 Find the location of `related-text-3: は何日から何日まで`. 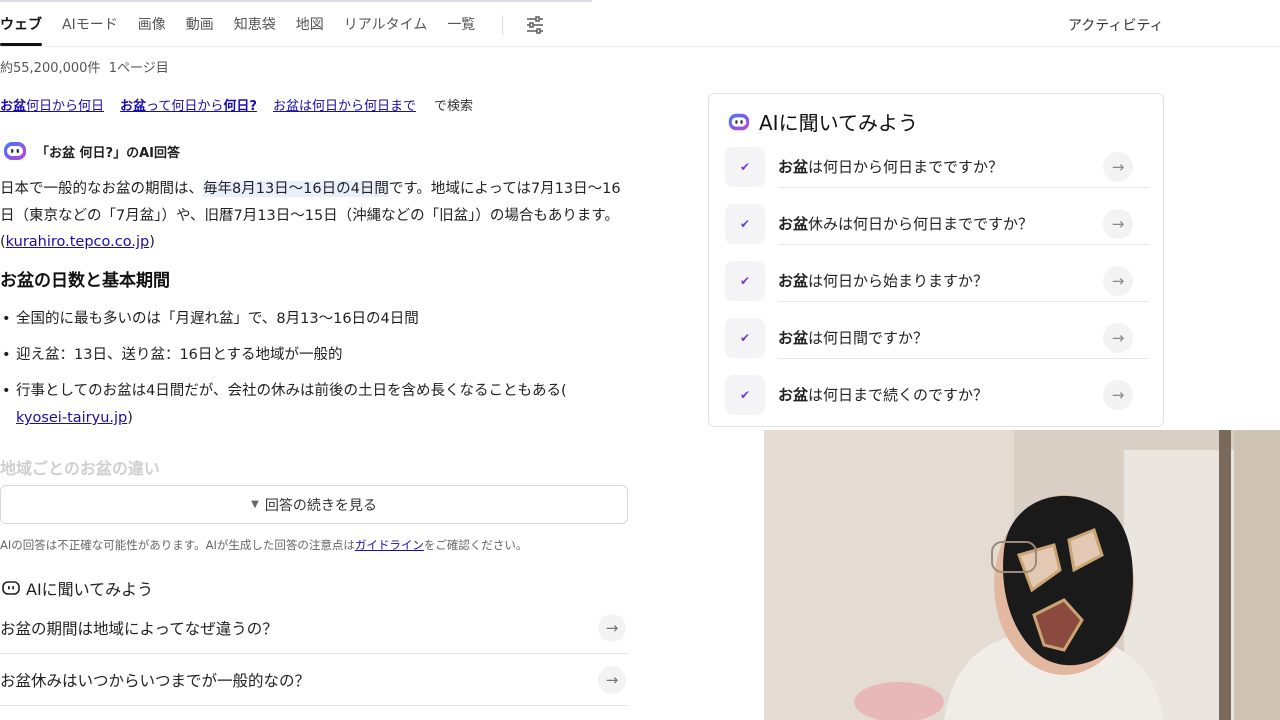

related-text-3: は何日から何日まで is located at coordinates (357, 106).